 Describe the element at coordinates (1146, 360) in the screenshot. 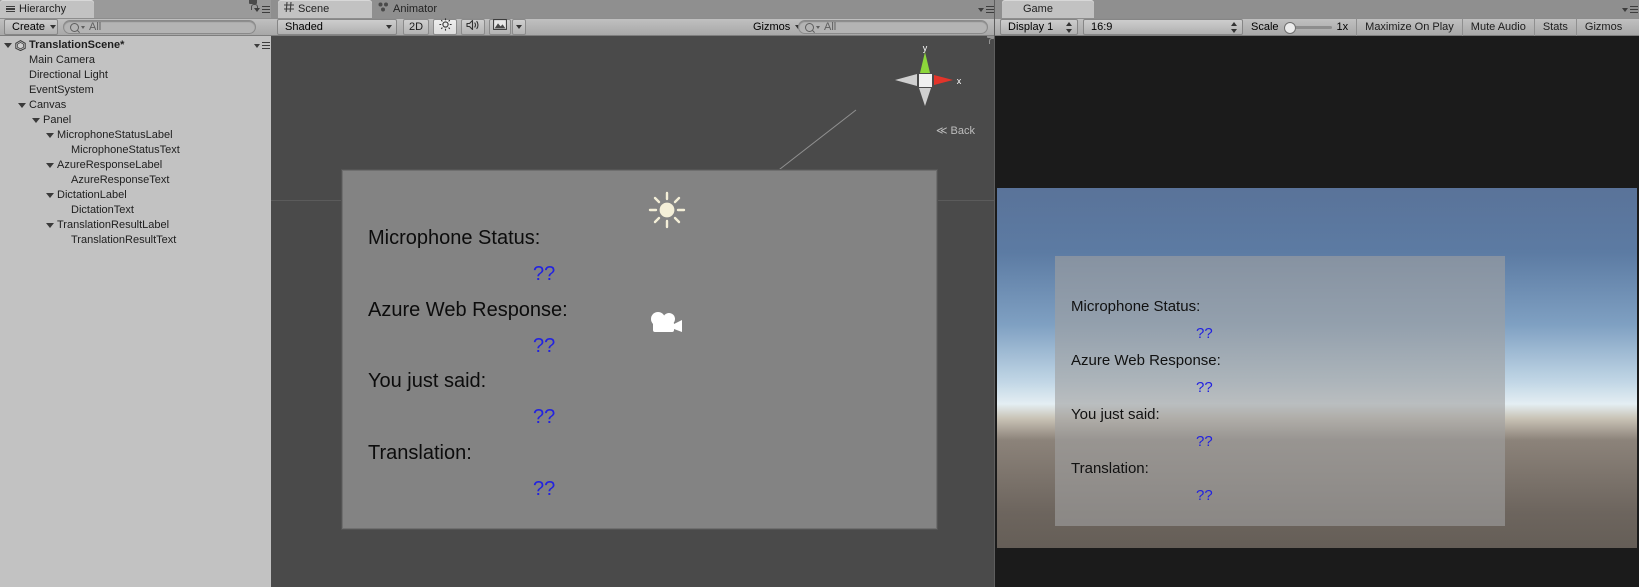

I see `game-label-azure-response: Azure Web Response:` at that location.